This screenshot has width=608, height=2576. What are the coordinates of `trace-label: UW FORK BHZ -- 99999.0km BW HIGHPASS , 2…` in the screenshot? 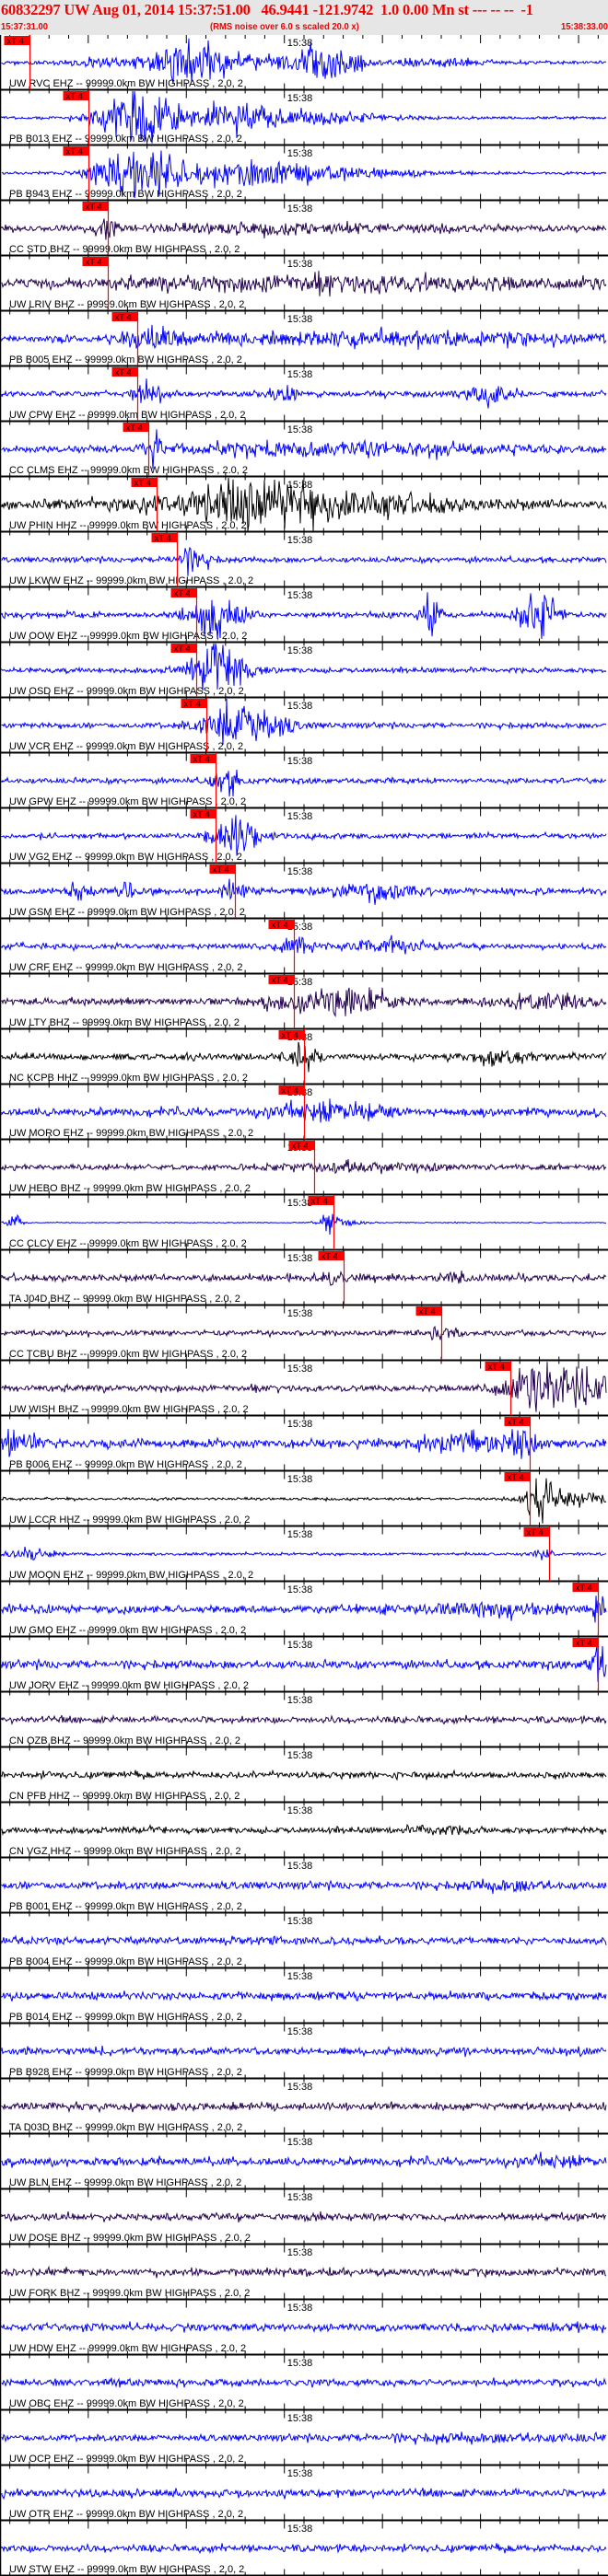 It's located at (129, 2293).